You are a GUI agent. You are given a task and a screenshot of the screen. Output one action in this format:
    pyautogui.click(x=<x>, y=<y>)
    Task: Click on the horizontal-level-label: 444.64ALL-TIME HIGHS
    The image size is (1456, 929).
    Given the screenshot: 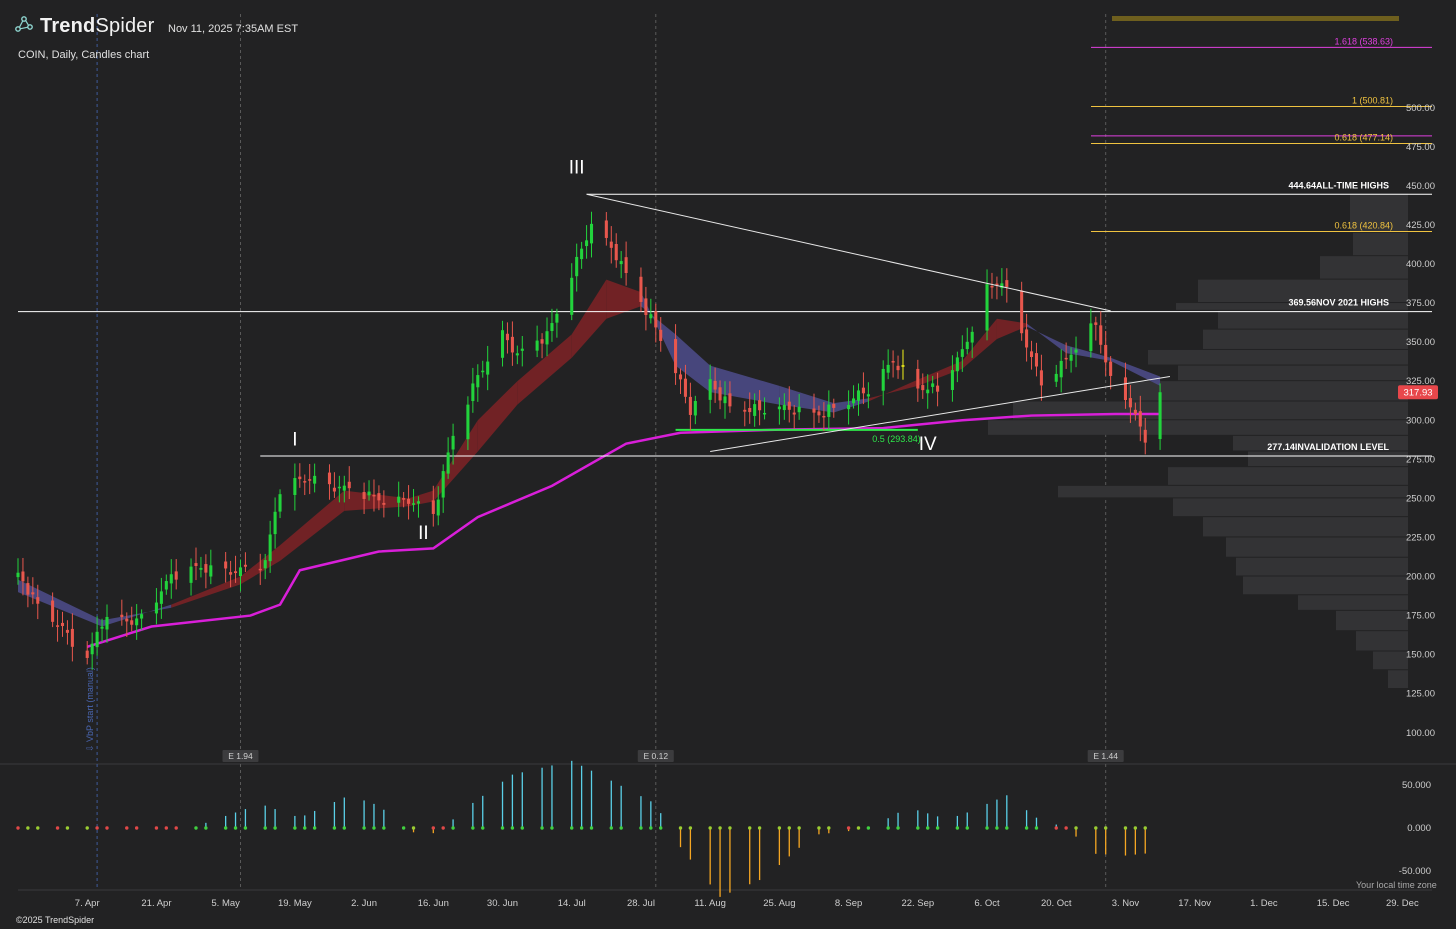 What is the action you would take?
    pyautogui.click(x=1338, y=185)
    